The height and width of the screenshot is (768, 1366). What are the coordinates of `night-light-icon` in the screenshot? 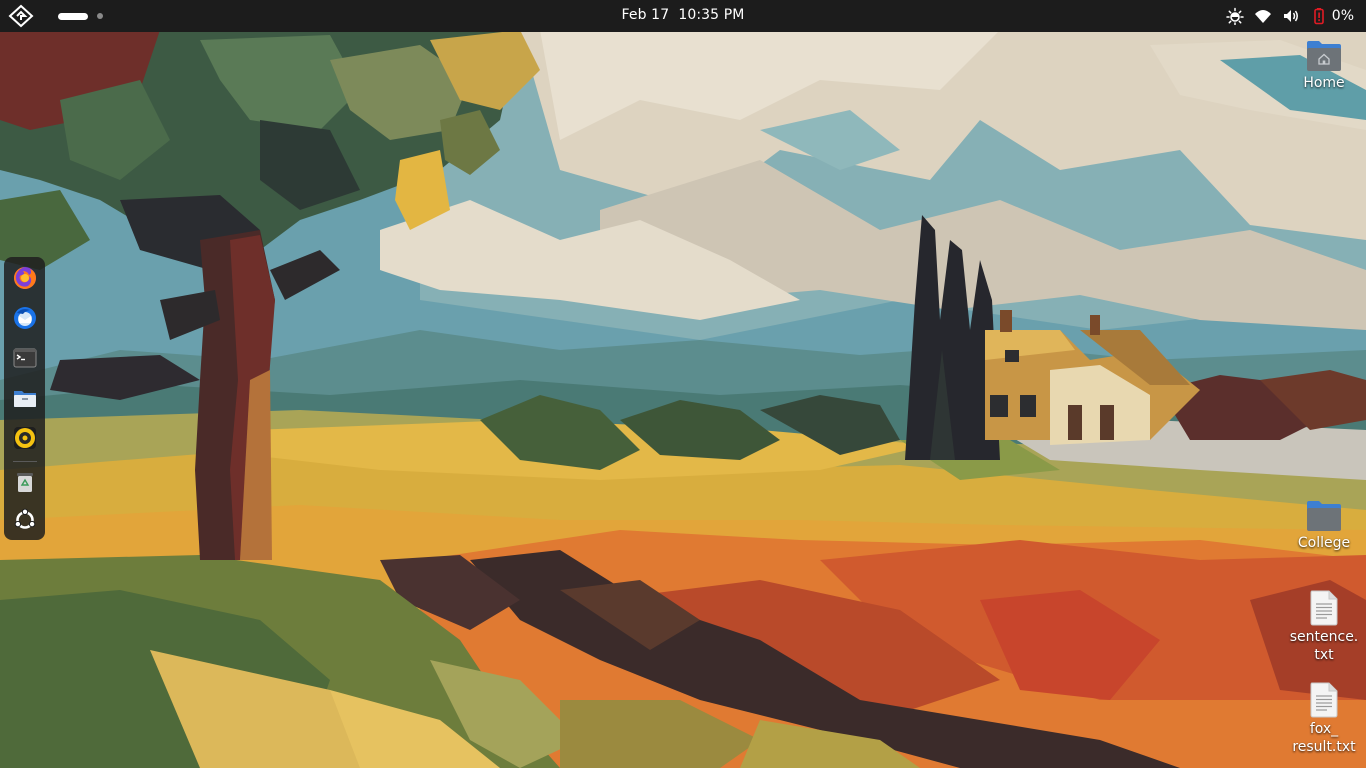 It's located at (1235, 16).